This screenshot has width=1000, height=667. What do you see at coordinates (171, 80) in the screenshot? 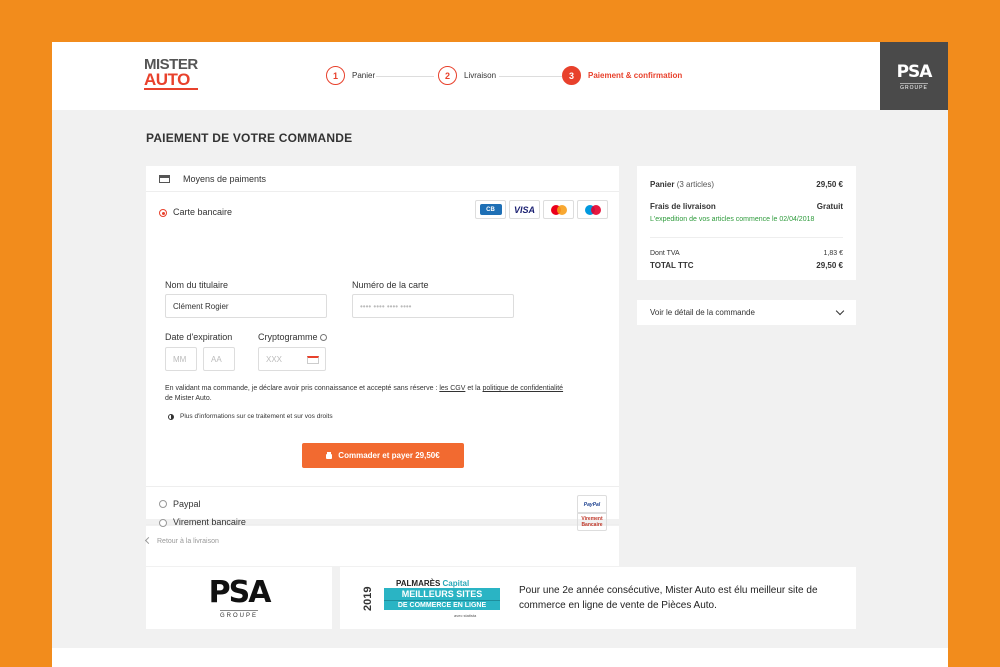
I see `logo-text-auto: AUTO` at bounding box center [171, 80].